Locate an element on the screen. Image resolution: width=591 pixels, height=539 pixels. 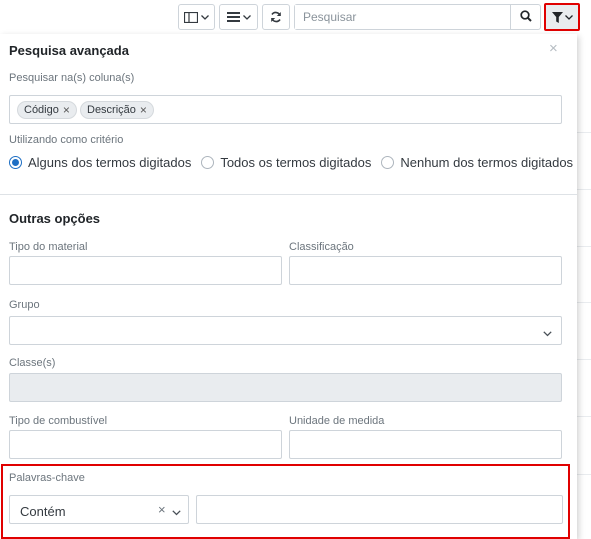
criteria-option-all: Todos os termos digitados is located at coordinates (286, 162).